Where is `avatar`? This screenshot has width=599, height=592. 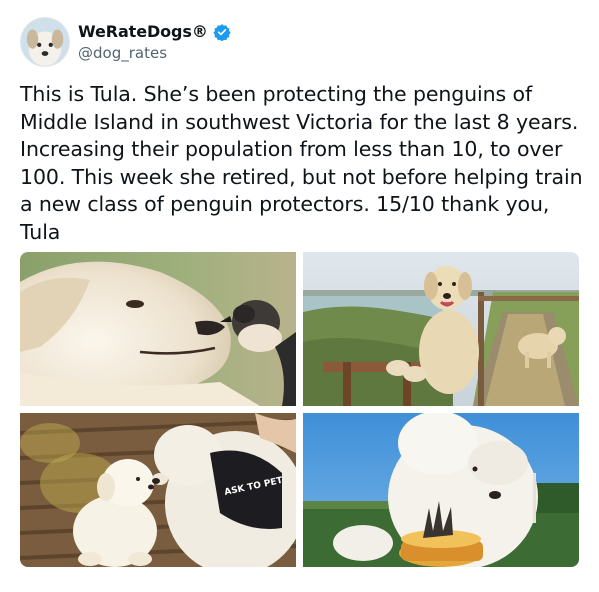 avatar is located at coordinates (45, 42).